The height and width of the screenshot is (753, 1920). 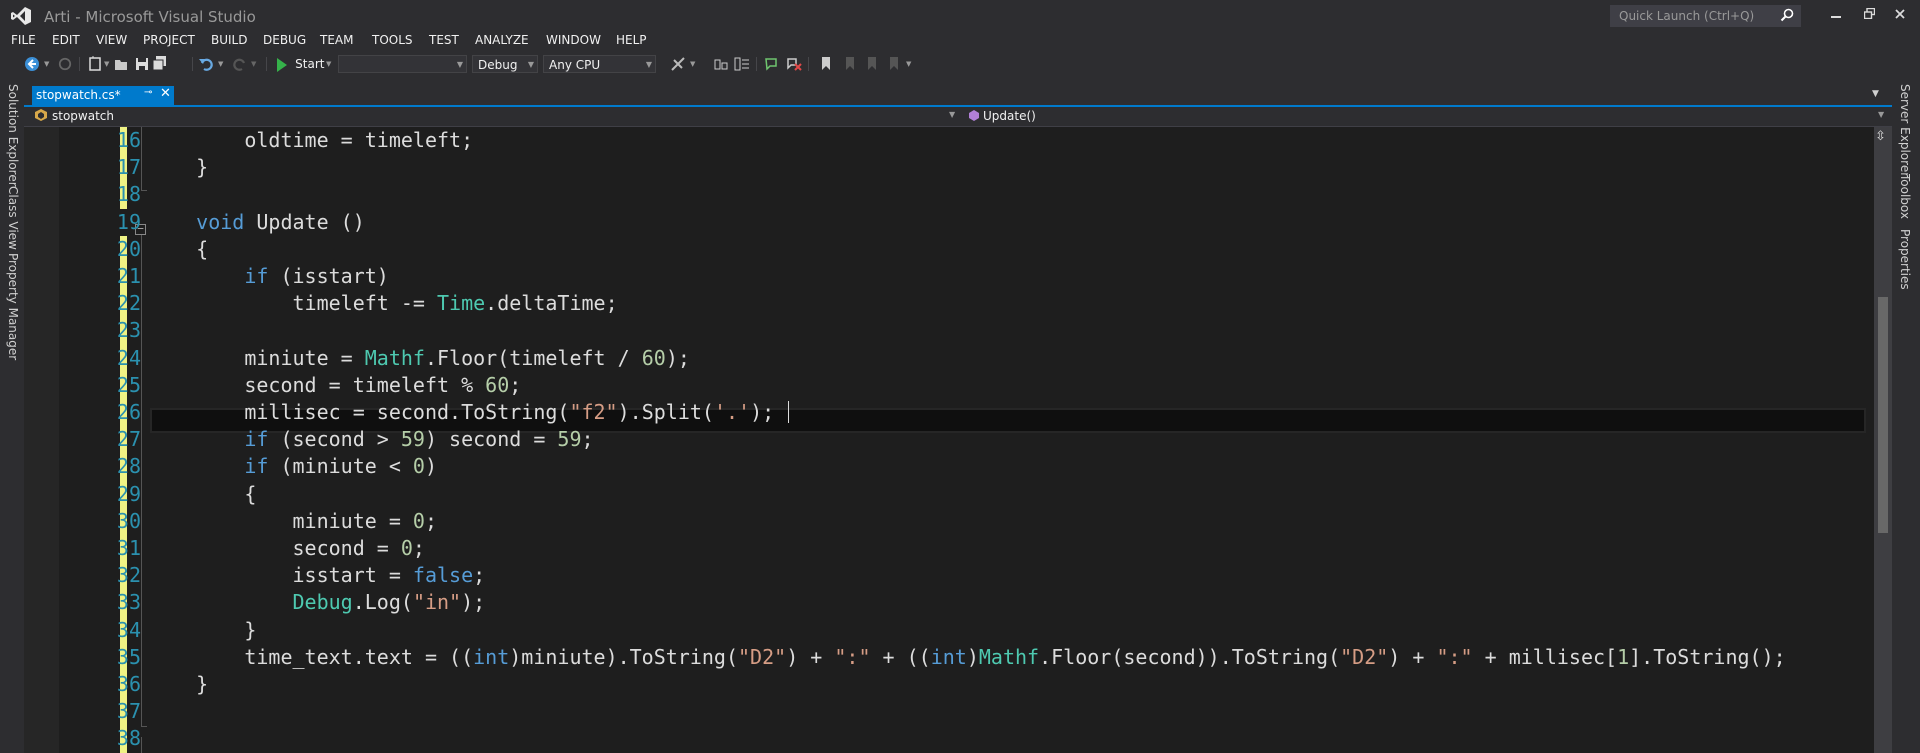 What do you see at coordinates (1905, 196) in the screenshot?
I see `toolbox-tab: Toolbox` at bounding box center [1905, 196].